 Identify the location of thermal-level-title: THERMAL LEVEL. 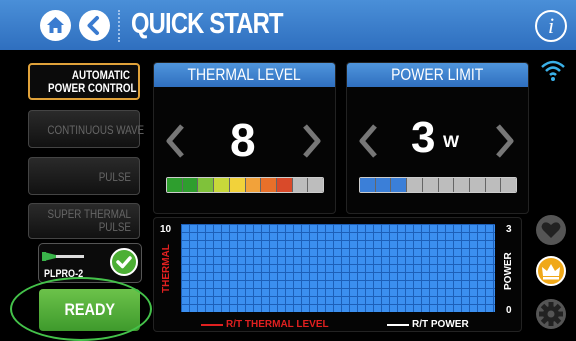
(244, 74).